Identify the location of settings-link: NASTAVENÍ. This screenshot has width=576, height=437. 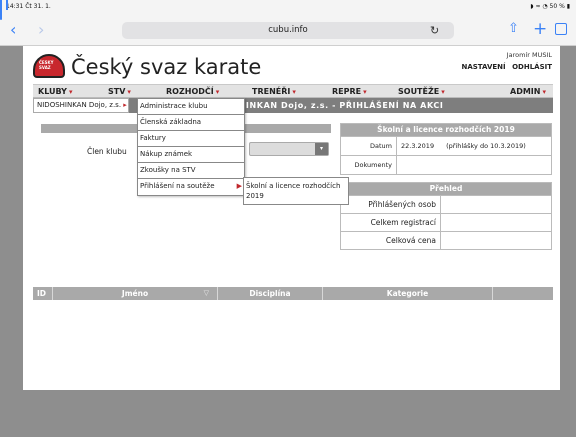
(483, 67).